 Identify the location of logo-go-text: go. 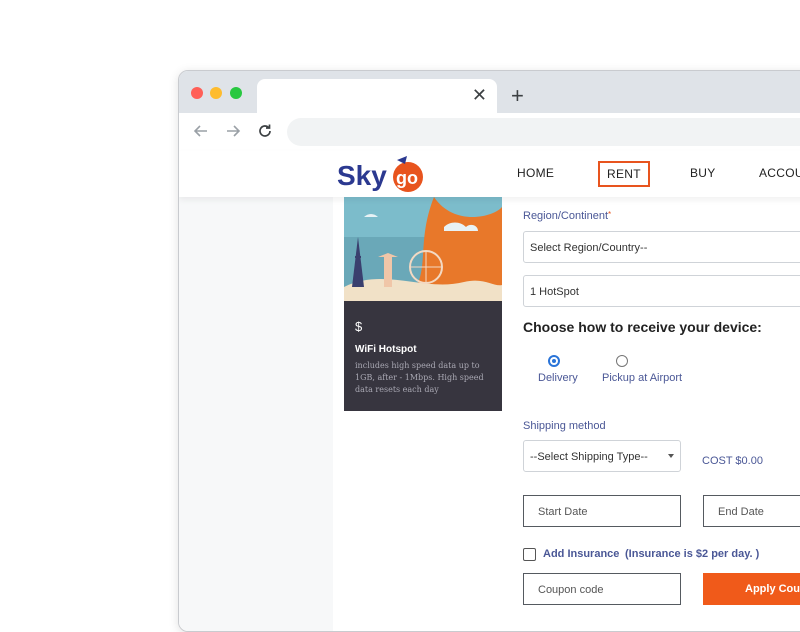
(407, 178).